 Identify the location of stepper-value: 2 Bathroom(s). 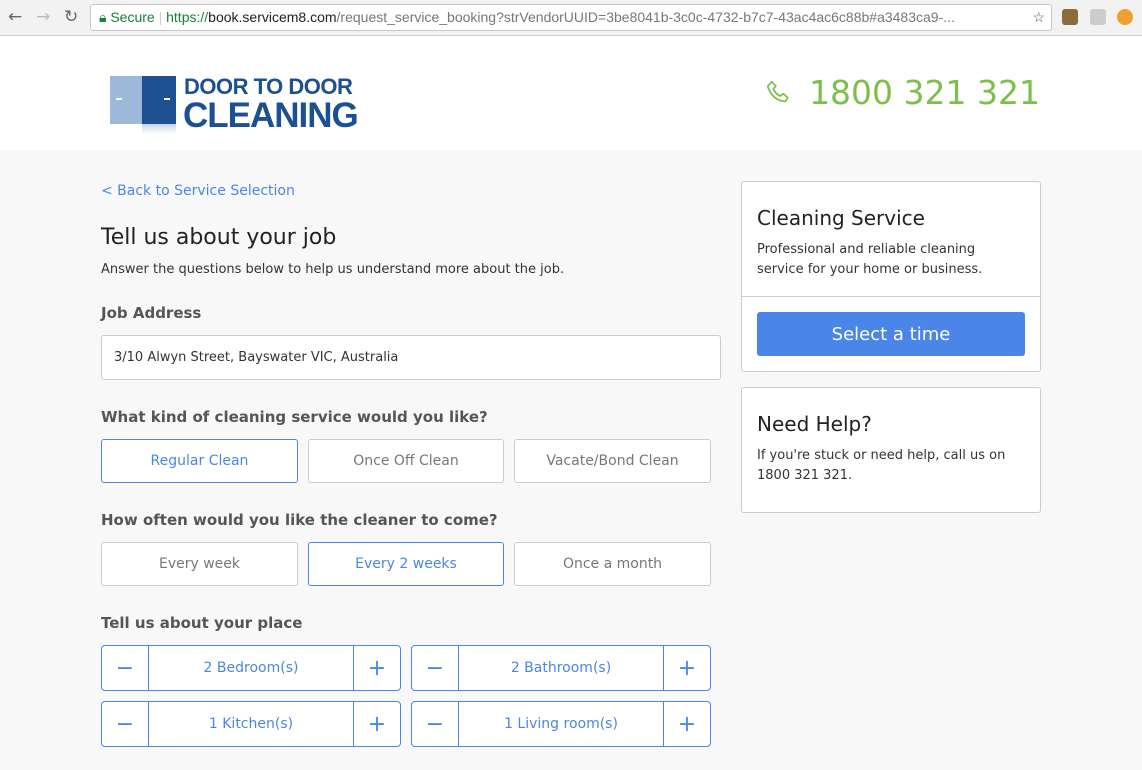
(561, 668).